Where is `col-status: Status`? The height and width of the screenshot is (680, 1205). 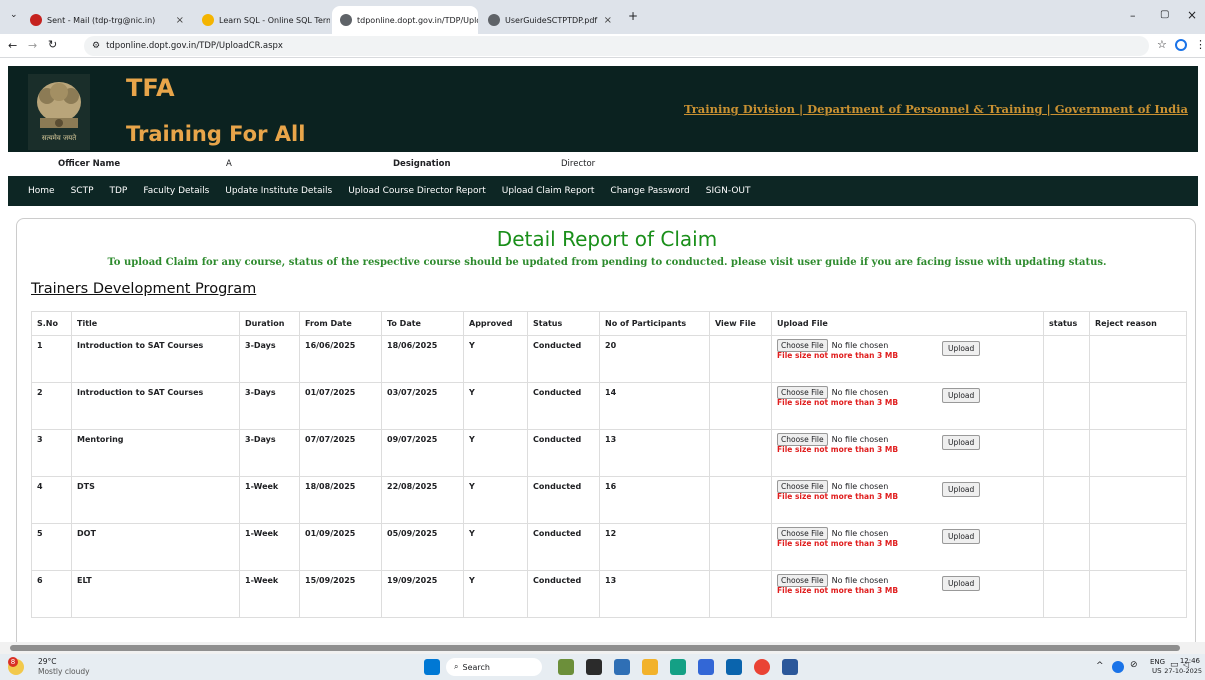
col-status: Status is located at coordinates (563, 323).